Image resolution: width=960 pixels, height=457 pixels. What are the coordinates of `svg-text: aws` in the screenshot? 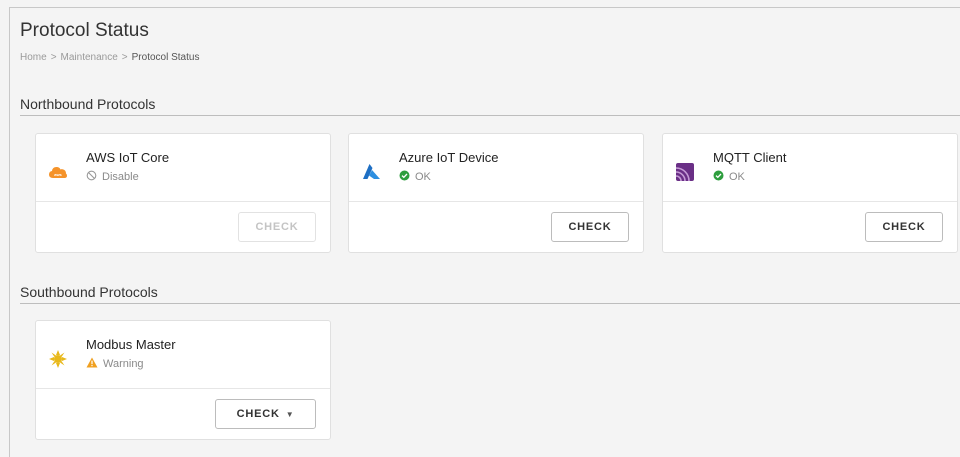 It's located at (58, 174).